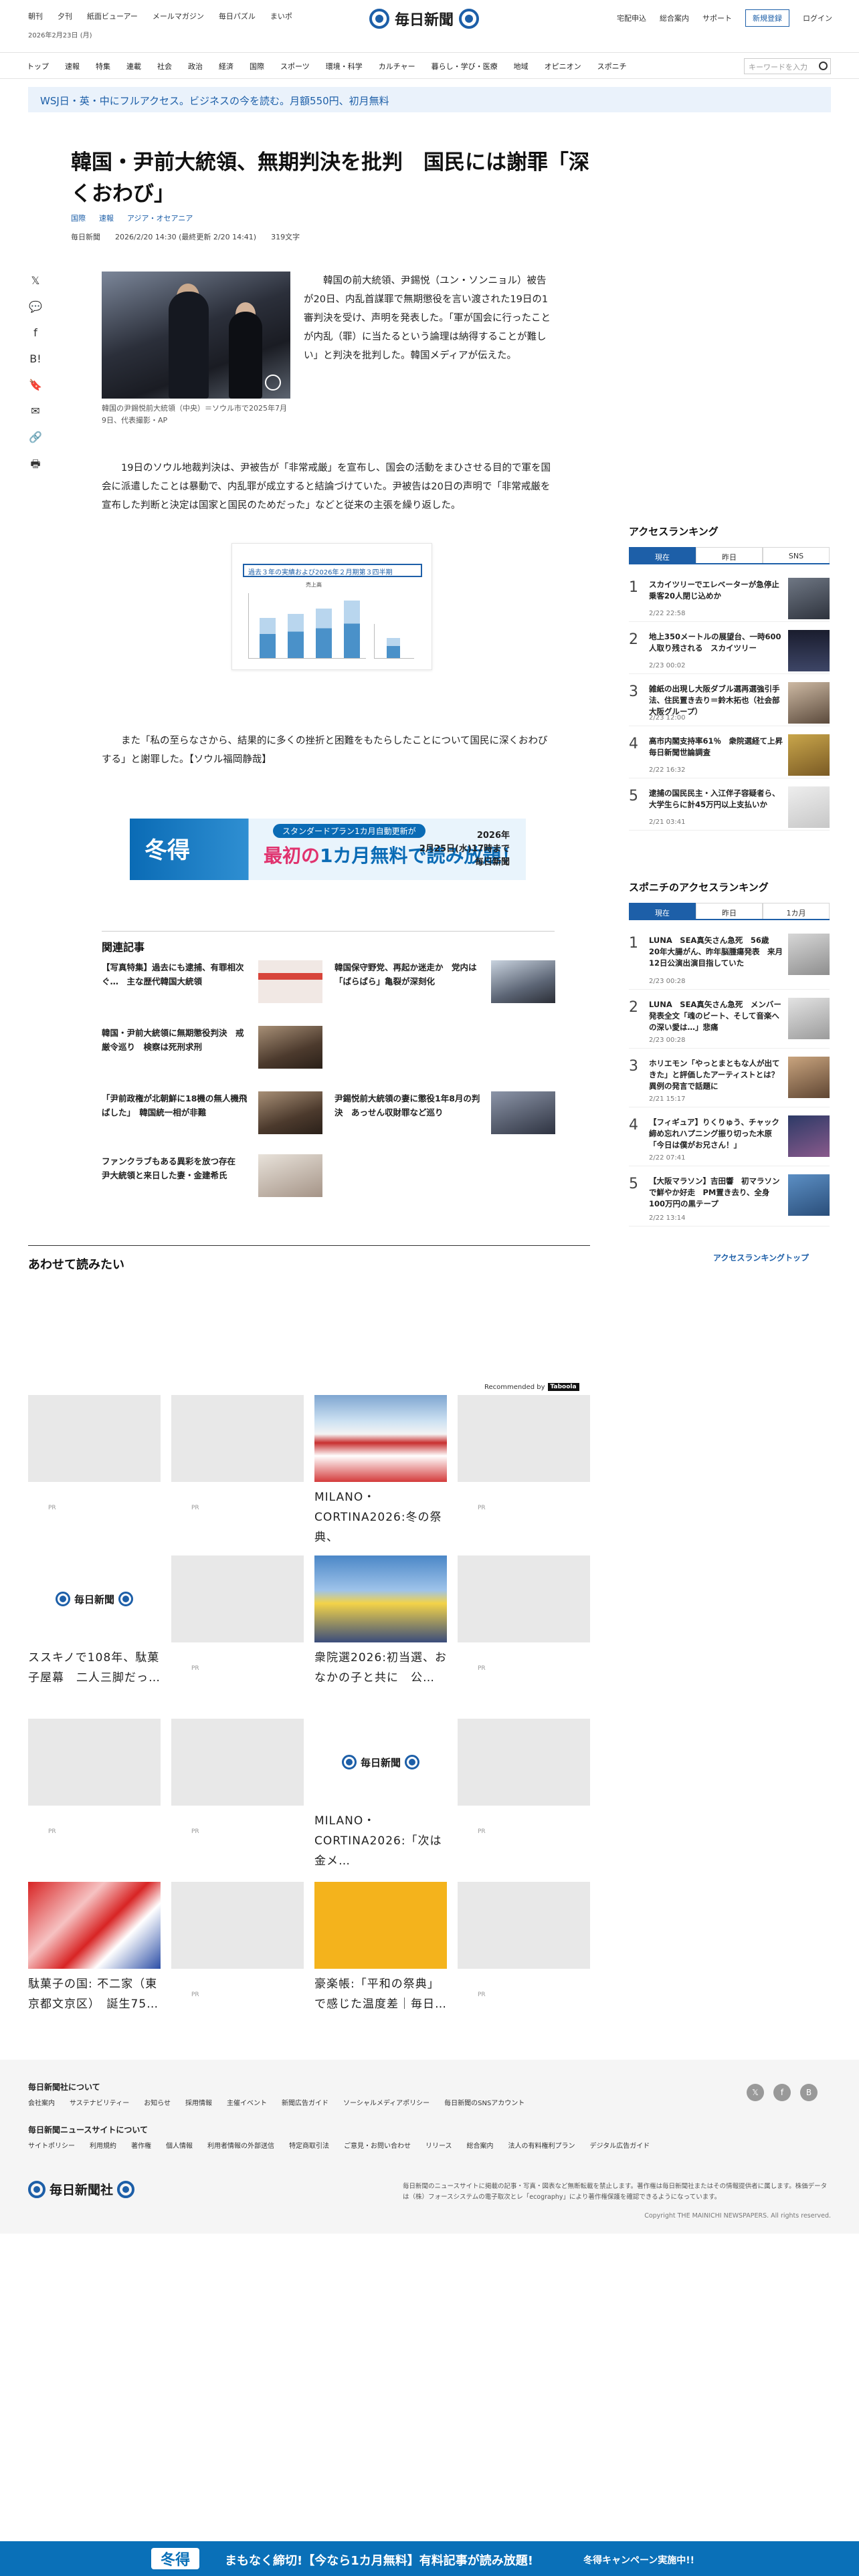 The height and width of the screenshot is (2576, 859). What do you see at coordinates (38, 66) in the screenshot?
I see `nav-top: トップ` at bounding box center [38, 66].